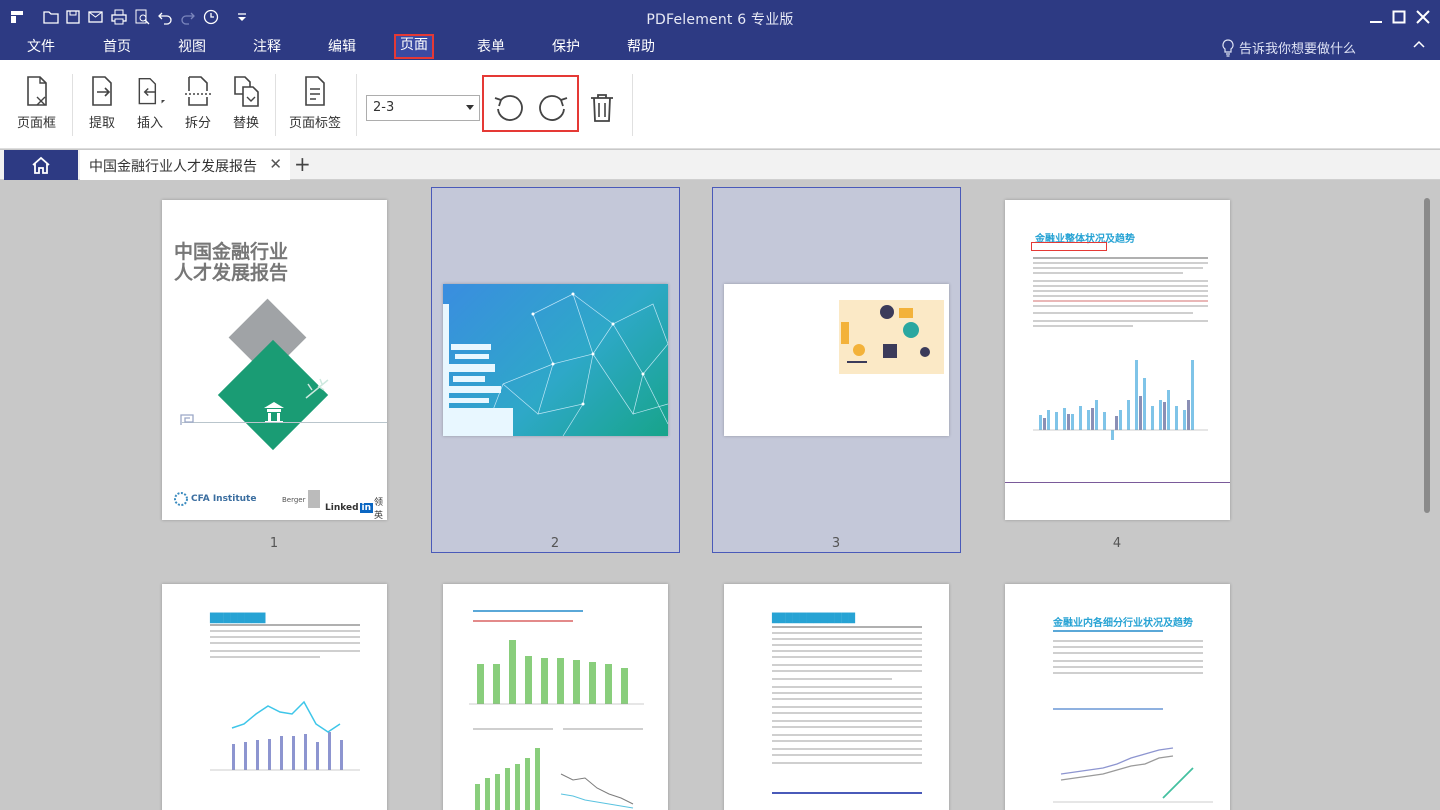  What do you see at coordinates (37, 92) in the screenshot?
I see `page-box-icon` at bounding box center [37, 92].